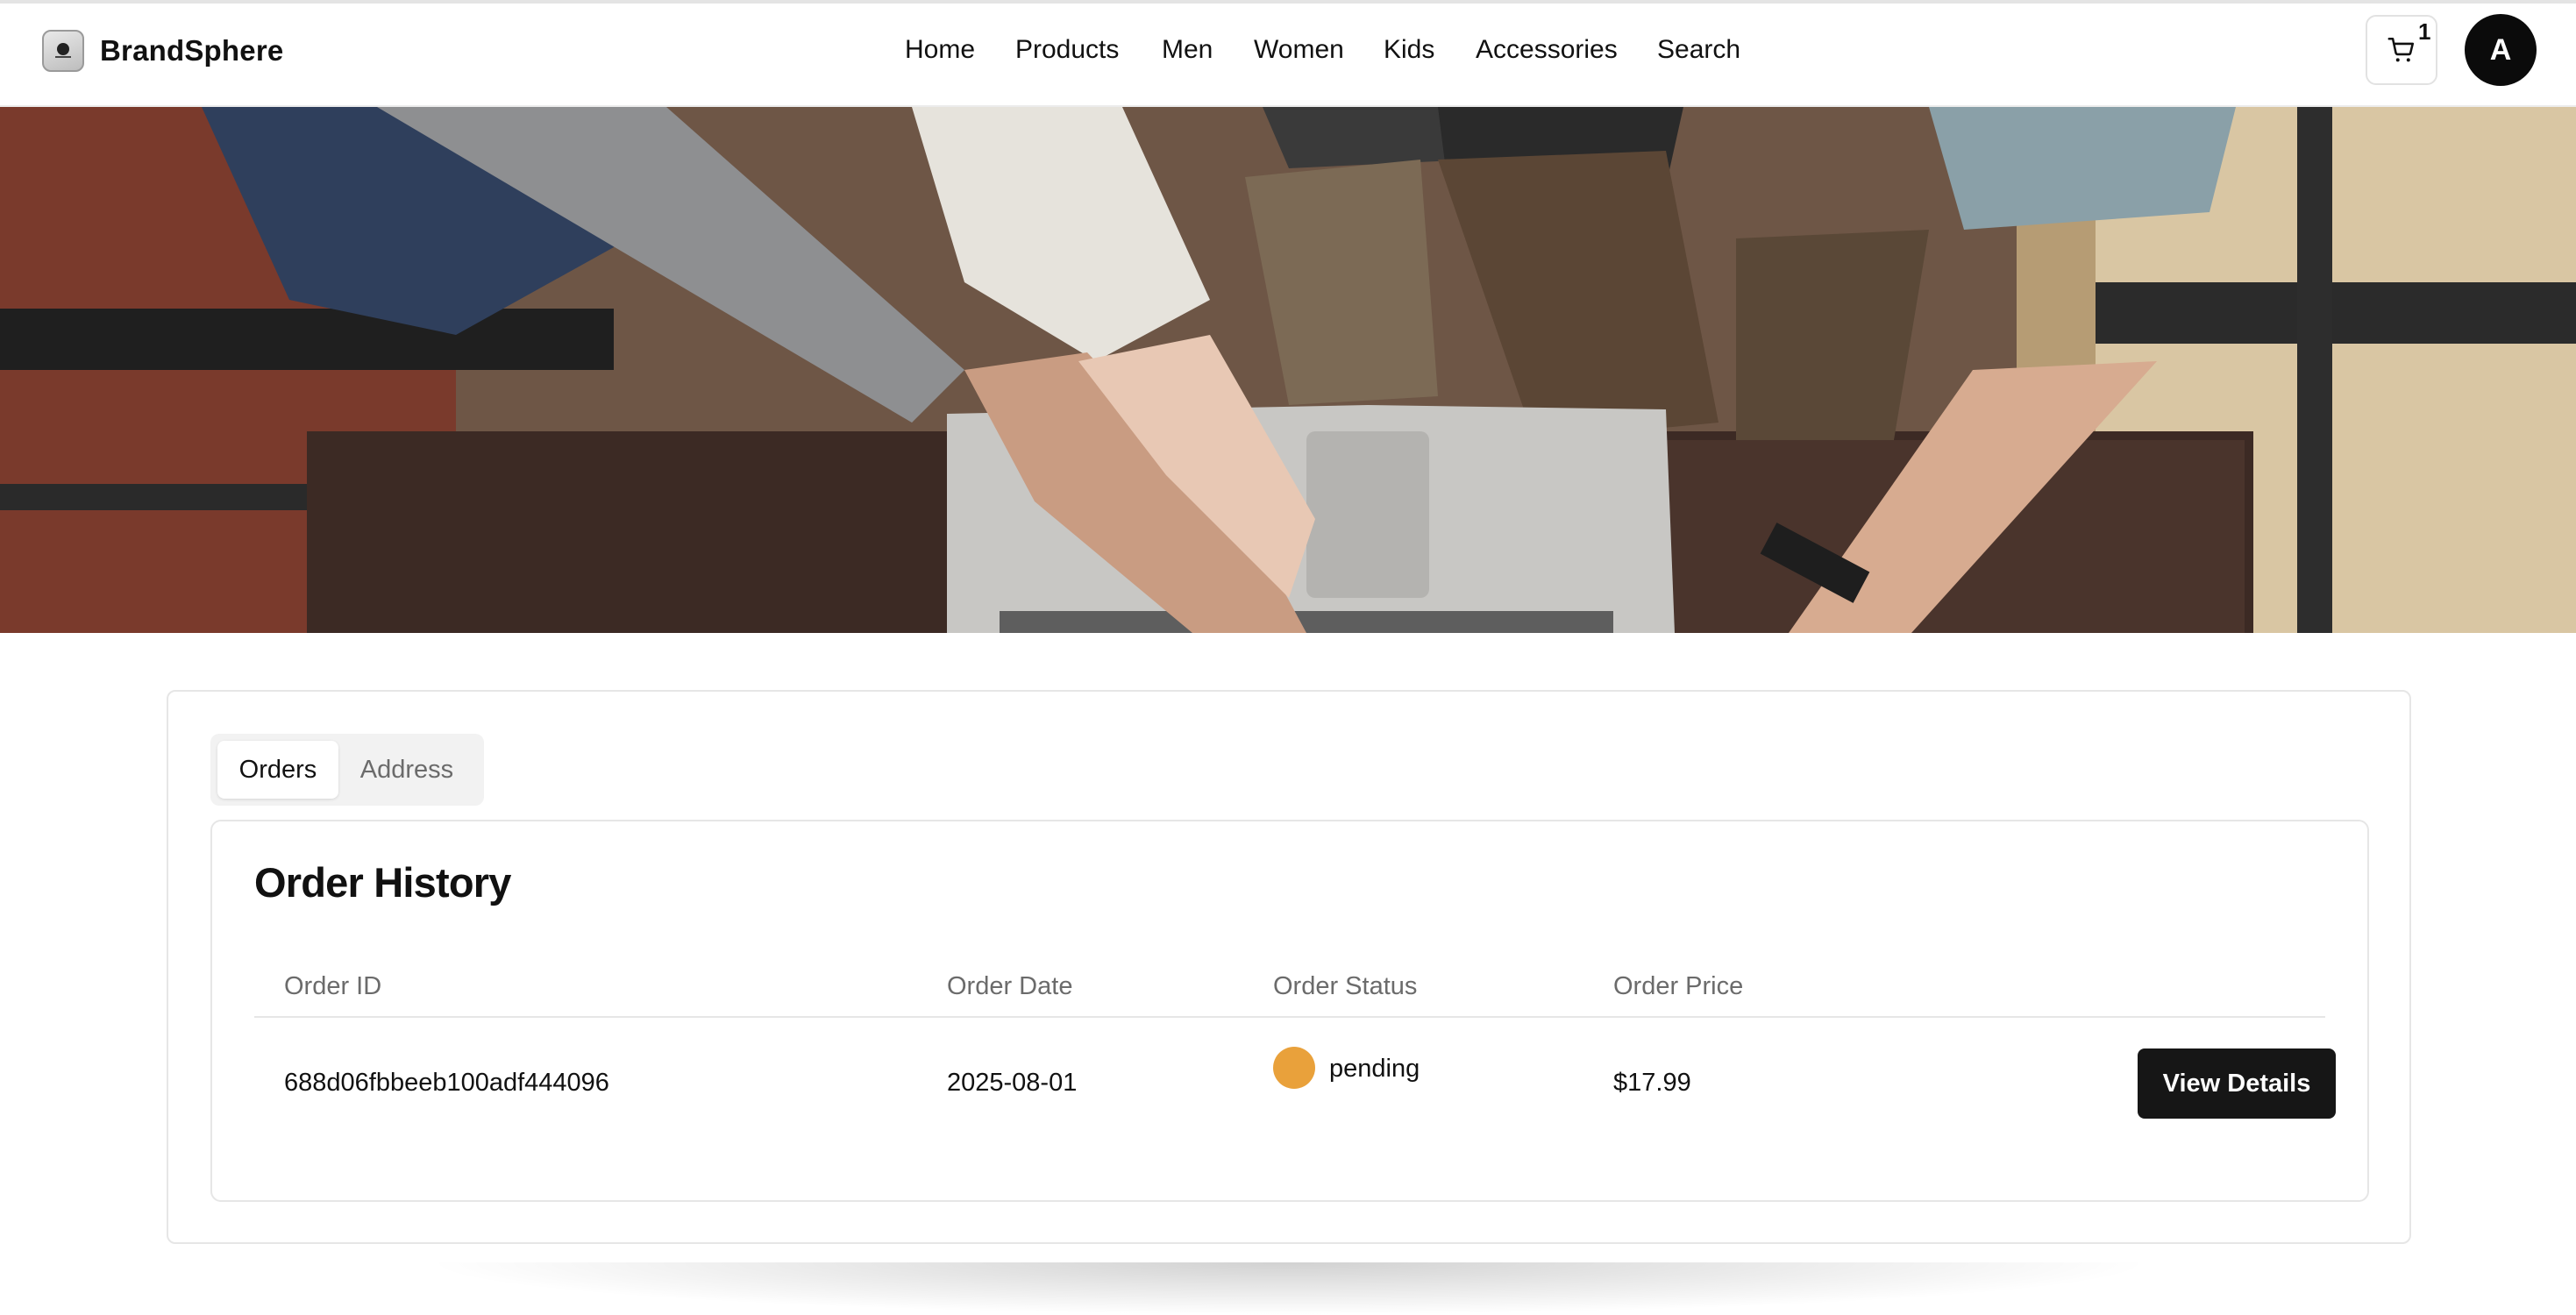 This screenshot has height=1315, width=2576. I want to click on account-tabs: Orders Address, so click(347, 770).